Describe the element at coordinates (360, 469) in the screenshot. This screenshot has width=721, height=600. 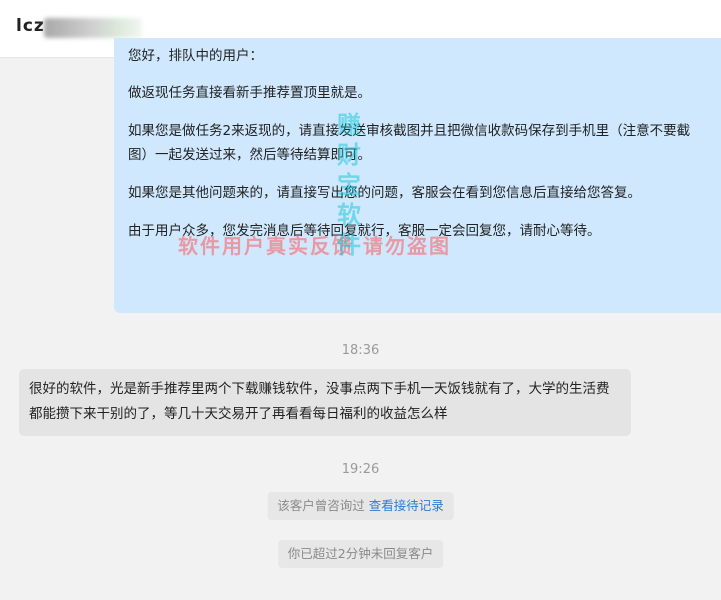
I see `message-timestamp: 19:26` at that location.